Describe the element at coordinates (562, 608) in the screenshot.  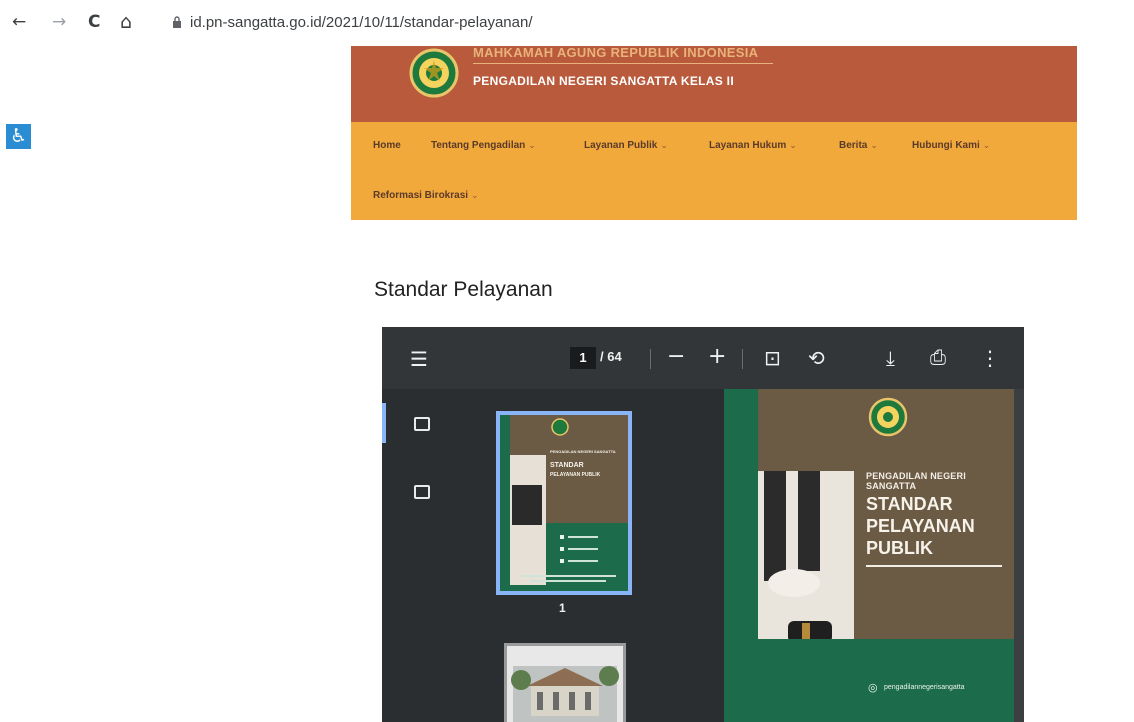
I see `thumbnail-label: 1` at that location.